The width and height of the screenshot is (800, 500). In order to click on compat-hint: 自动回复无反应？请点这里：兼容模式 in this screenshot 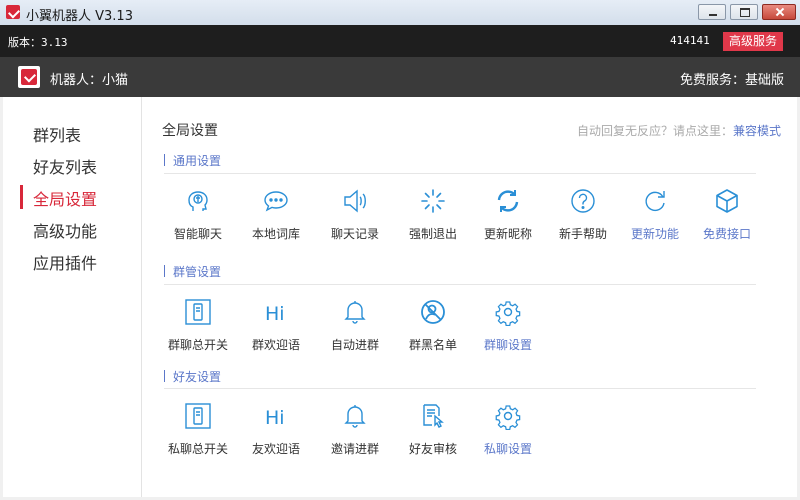, I will do `click(679, 130)`.